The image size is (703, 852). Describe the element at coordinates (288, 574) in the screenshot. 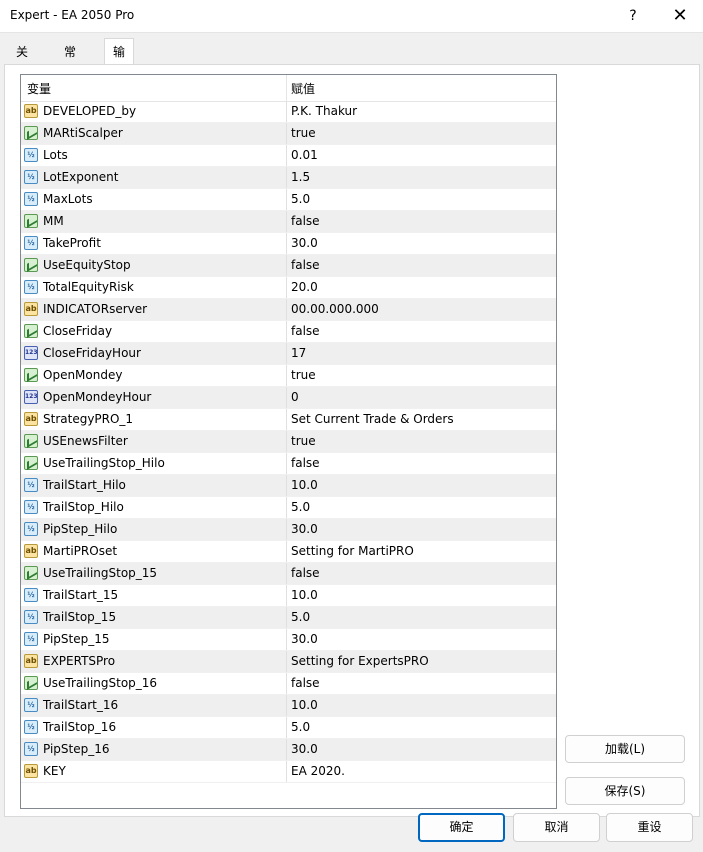

I see `table-row: UseTrailingStop_15 false` at that location.